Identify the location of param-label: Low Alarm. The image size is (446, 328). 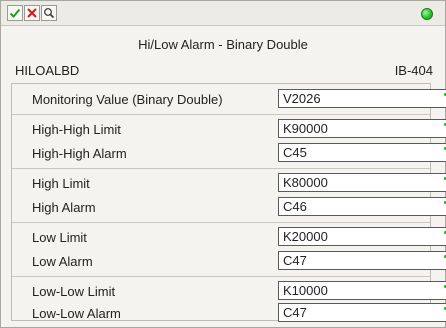
(62, 261).